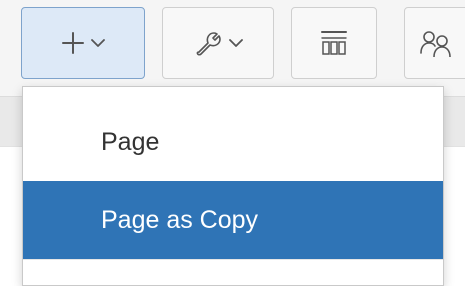  I want to click on create-button, so click(83, 43).